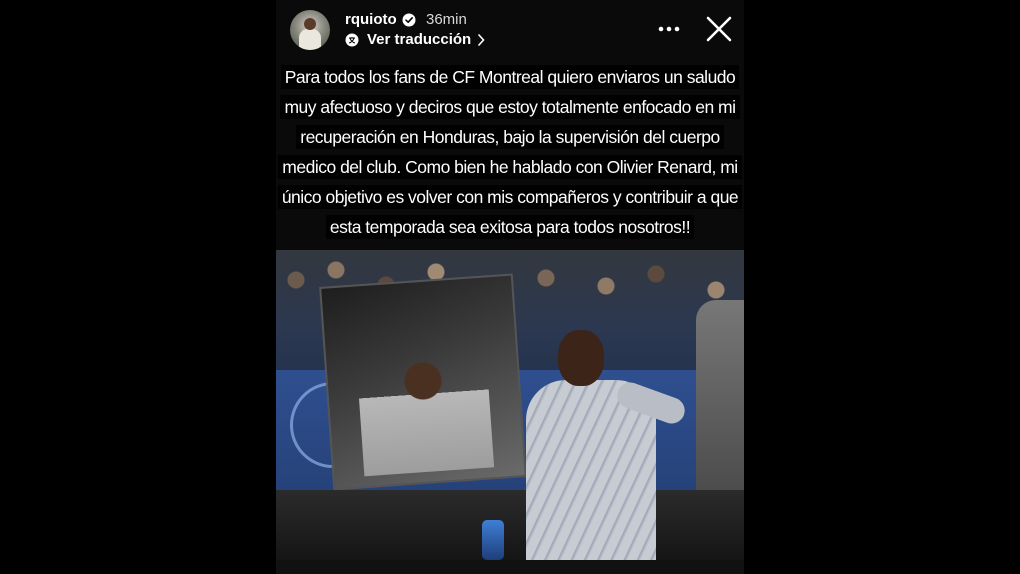 The width and height of the screenshot is (1020, 574). What do you see at coordinates (669, 29) in the screenshot?
I see `more-options-icon` at bounding box center [669, 29].